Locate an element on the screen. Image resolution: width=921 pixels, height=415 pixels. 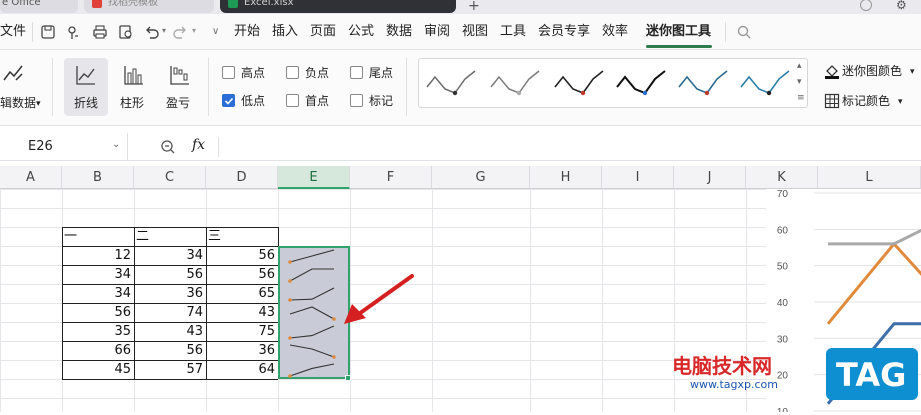
col-header-k: K is located at coordinates (782, 177).